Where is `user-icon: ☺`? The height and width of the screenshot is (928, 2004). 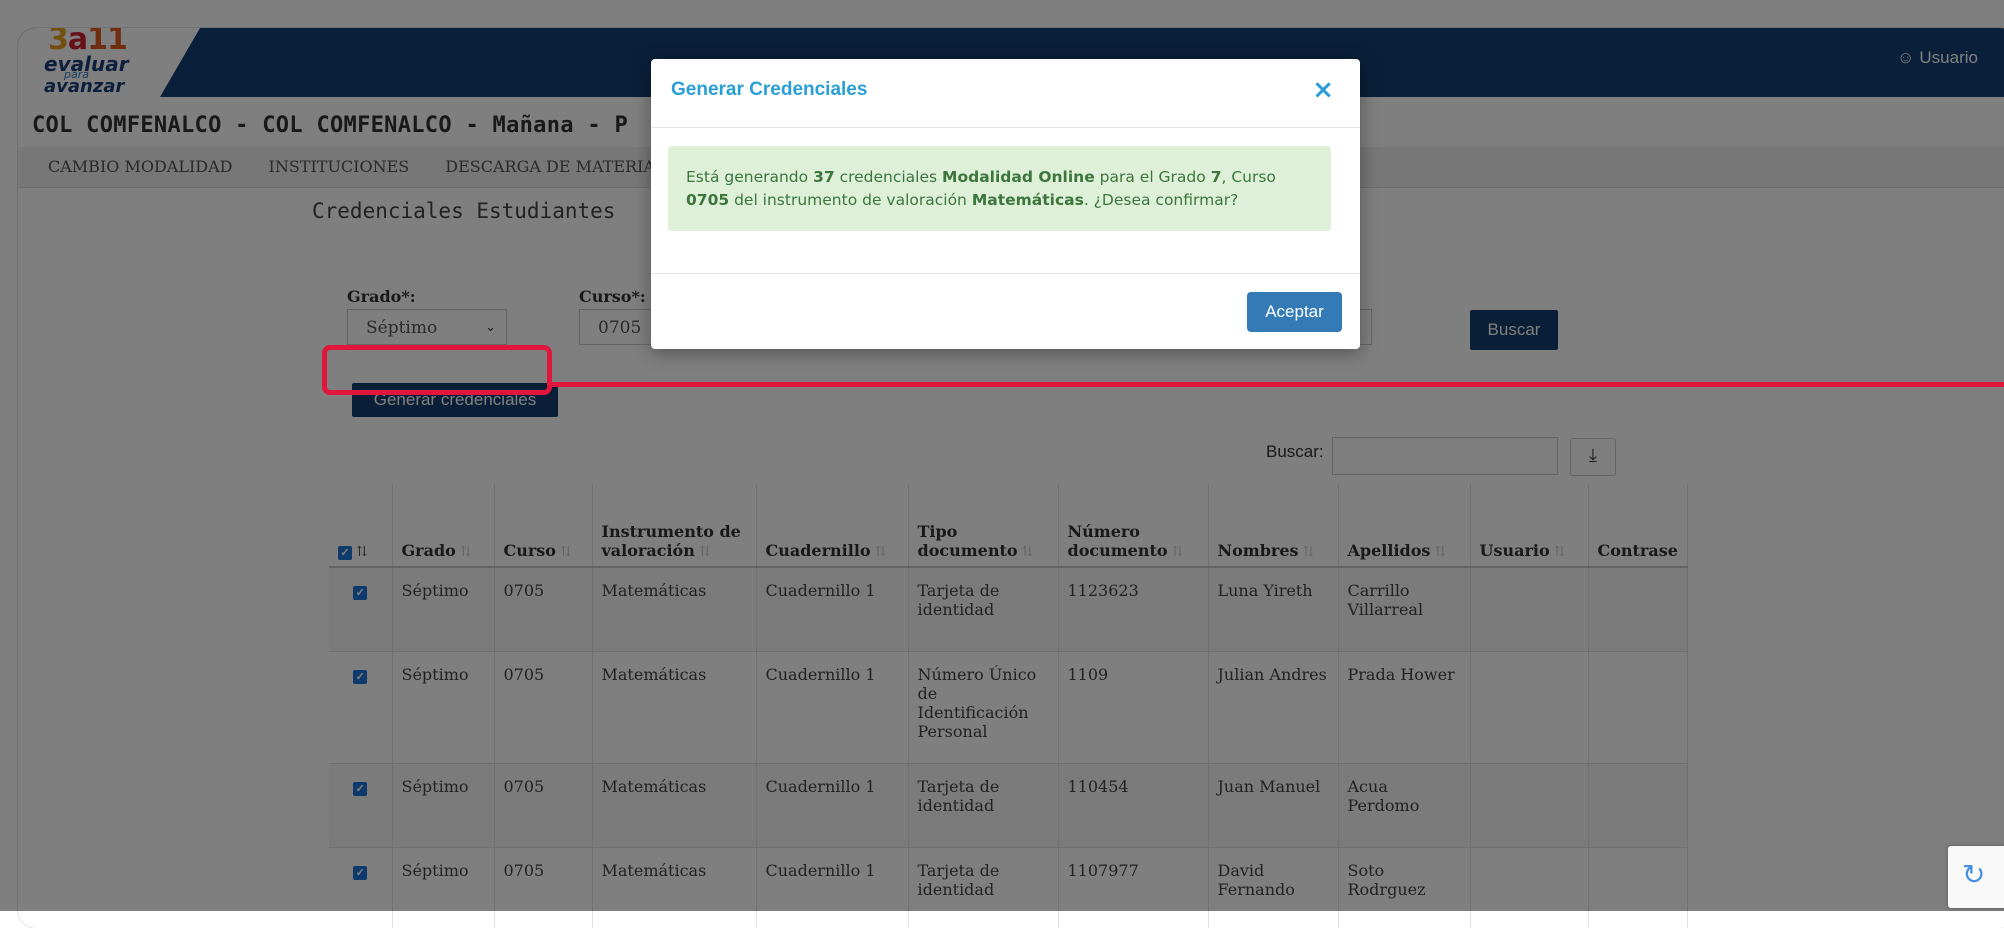 user-icon: ☺ is located at coordinates (1906, 57).